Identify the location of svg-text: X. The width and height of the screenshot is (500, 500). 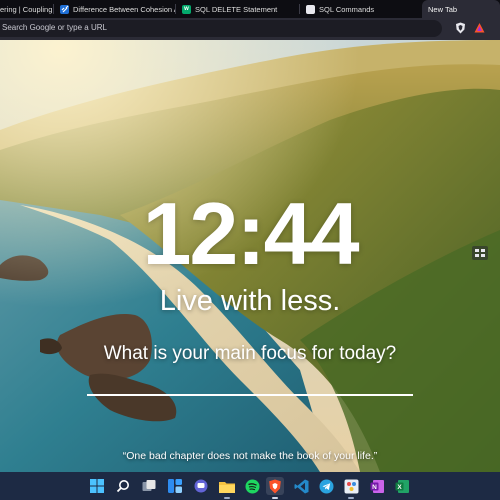
(399, 486).